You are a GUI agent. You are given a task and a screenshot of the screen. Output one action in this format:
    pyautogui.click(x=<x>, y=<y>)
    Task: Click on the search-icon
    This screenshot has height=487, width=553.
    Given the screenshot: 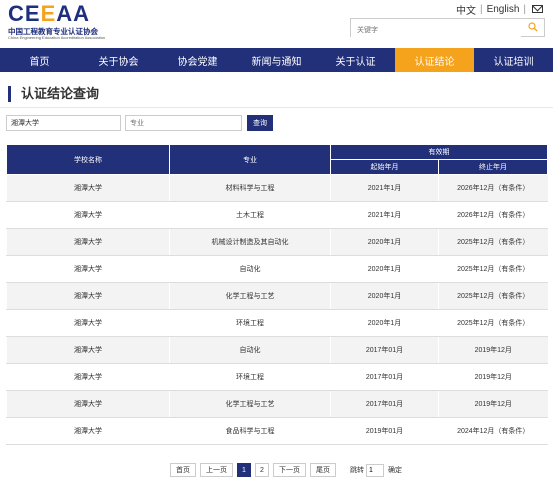 What is the action you would take?
    pyautogui.click(x=533, y=27)
    